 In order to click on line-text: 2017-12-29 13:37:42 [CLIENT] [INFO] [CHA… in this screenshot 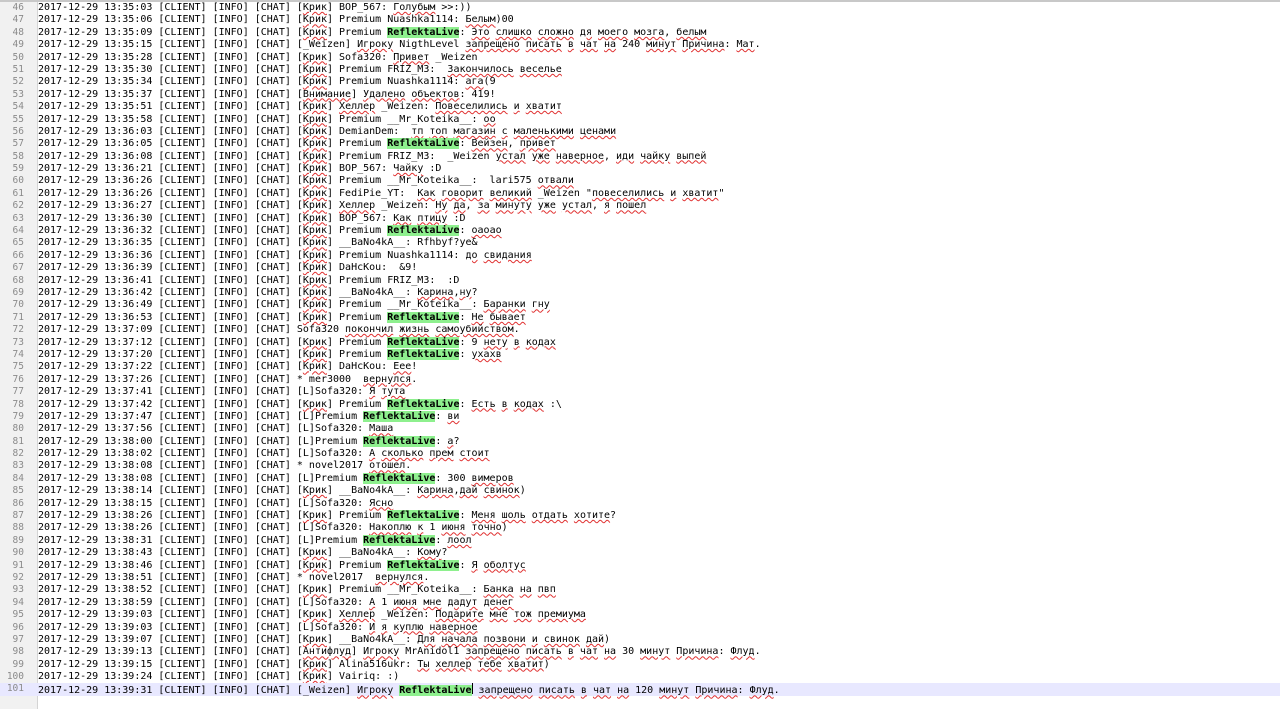, I will do `click(300, 404)`.